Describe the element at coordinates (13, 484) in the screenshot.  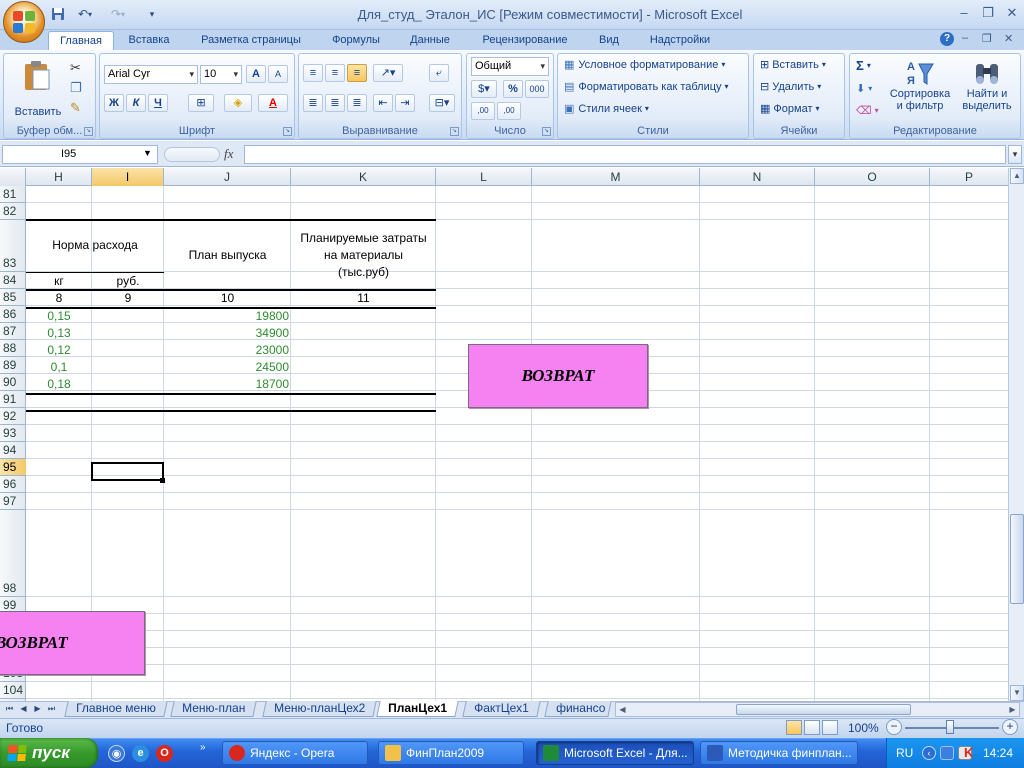
I see `row-header-96: 96` at that location.